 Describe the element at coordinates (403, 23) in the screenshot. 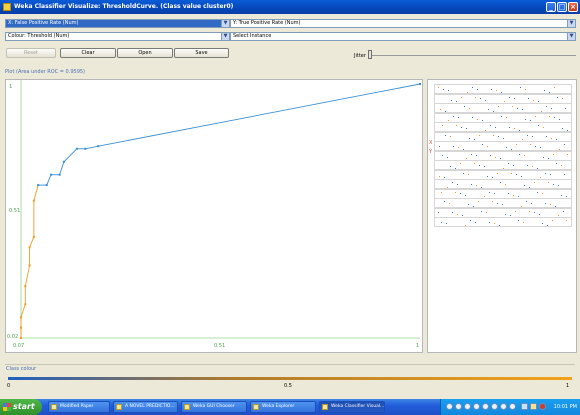

I see `y-axis-select: Y: True Positive Rate (Num) ▼` at that location.